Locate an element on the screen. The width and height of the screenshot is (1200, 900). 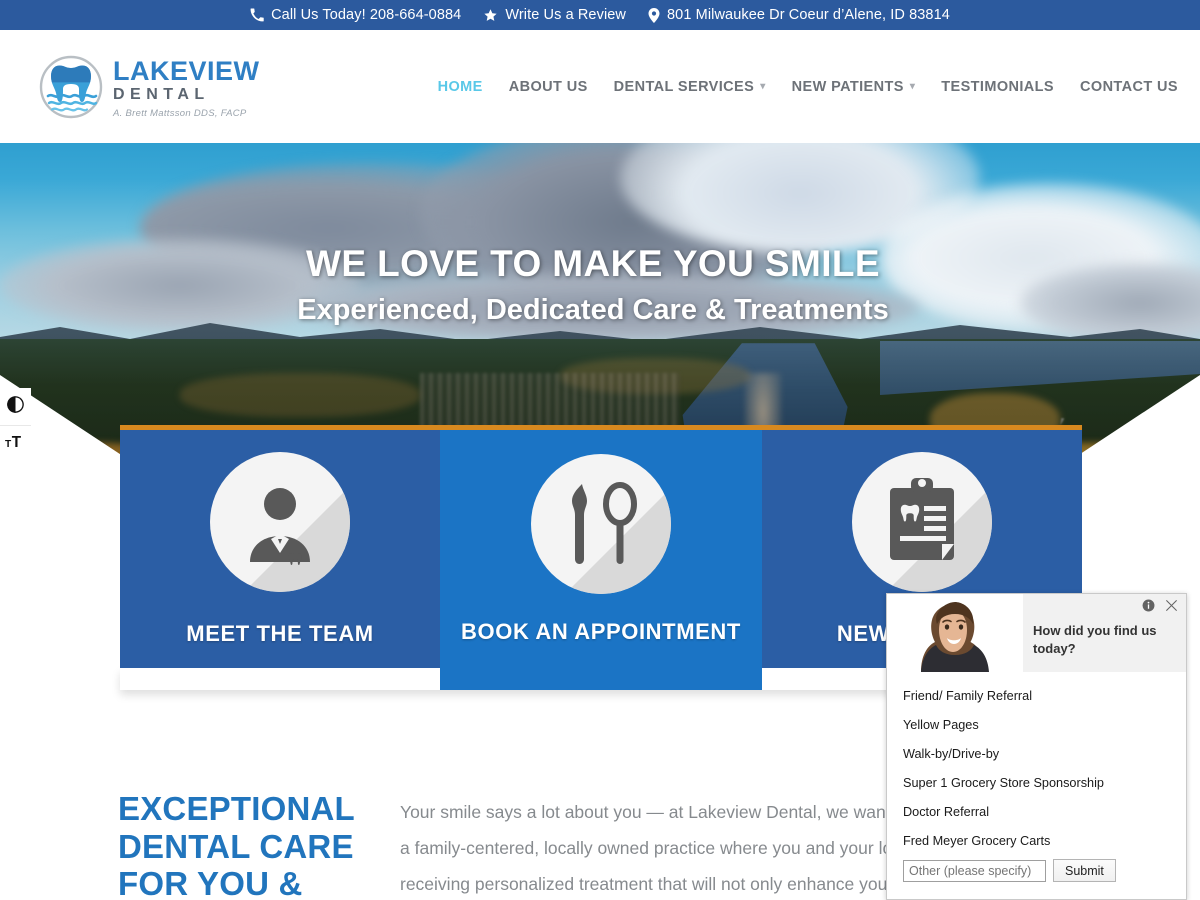
review-link: Write Us a Review is located at coordinates (554, 15).